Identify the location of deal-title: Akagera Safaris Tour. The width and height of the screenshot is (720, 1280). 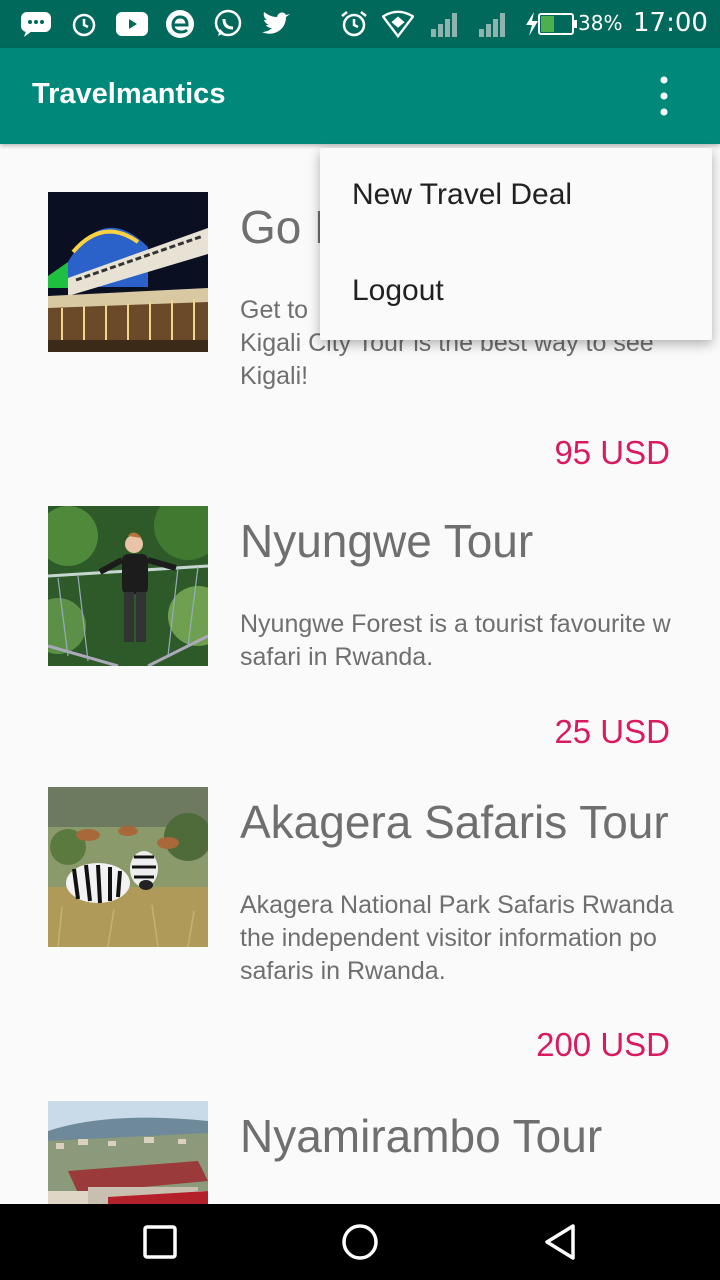
(454, 822).